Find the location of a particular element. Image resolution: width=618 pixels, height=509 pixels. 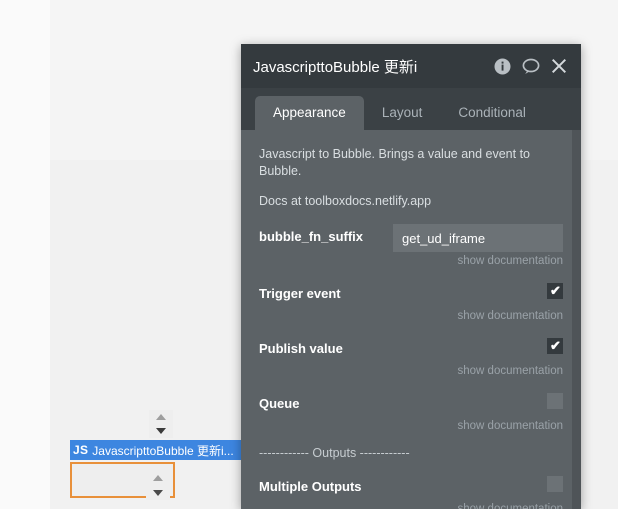

checkbox-publish-value: ✔ is located at coordinates (555, 346).